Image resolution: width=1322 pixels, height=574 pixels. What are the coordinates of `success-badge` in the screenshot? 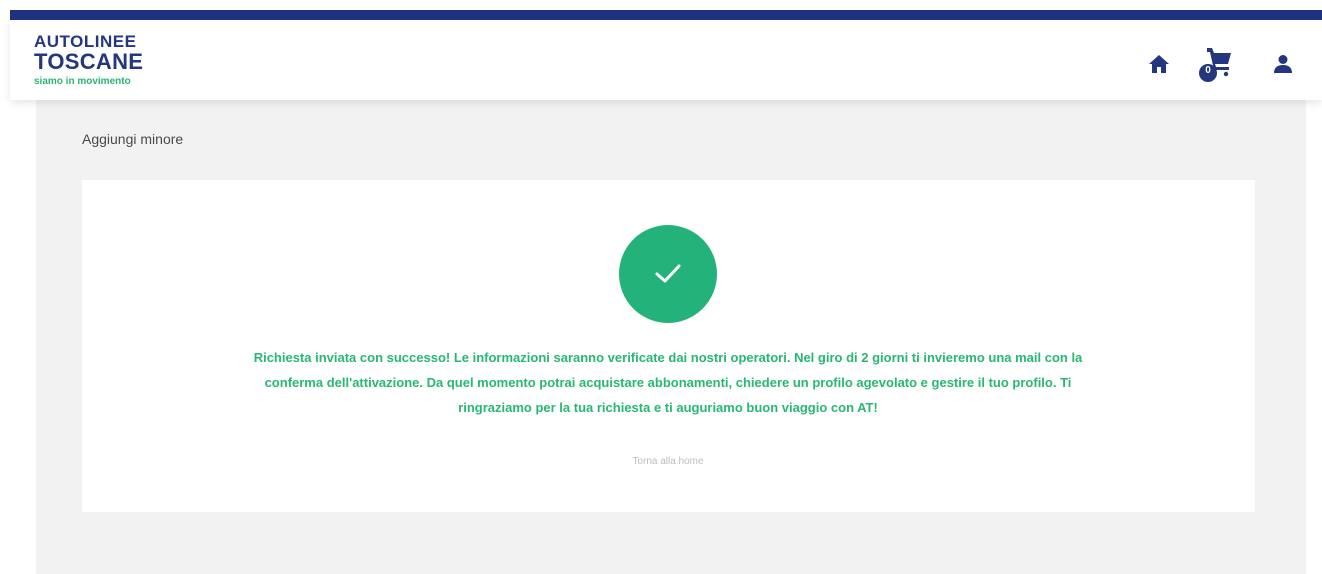 It's located at (668, 274).